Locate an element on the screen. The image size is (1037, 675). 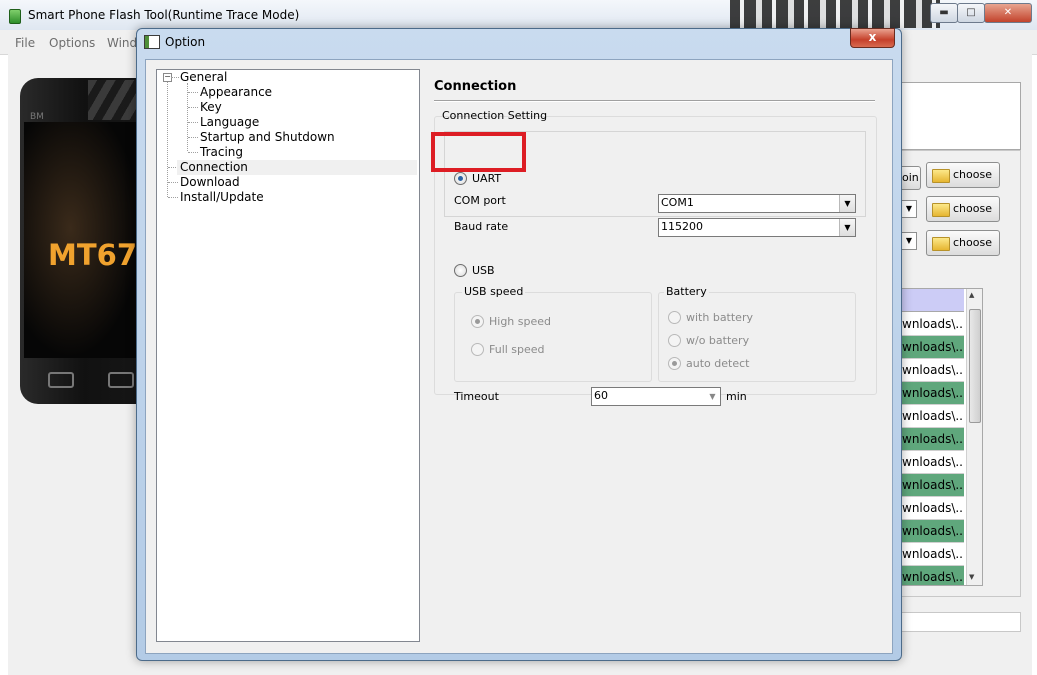
tree-item-connection: Connection is located at coordinates (214, 167).